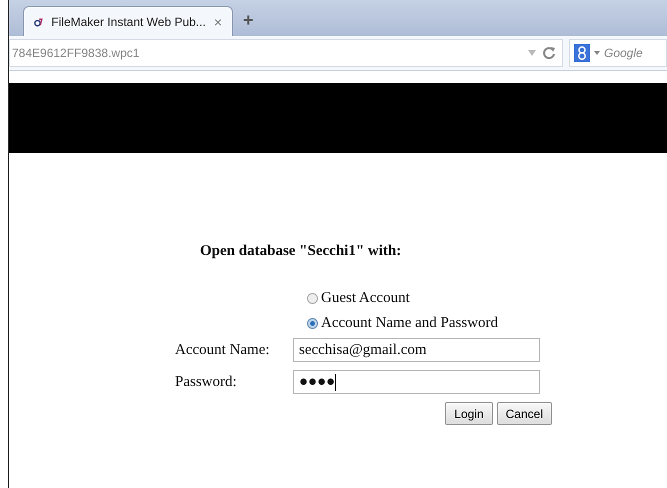 This screenshot has height=488, width=667. What do you see at coordinates (469, 413) in the screenshot?
I see `form-button: Login` at bounding box center [469, 413].